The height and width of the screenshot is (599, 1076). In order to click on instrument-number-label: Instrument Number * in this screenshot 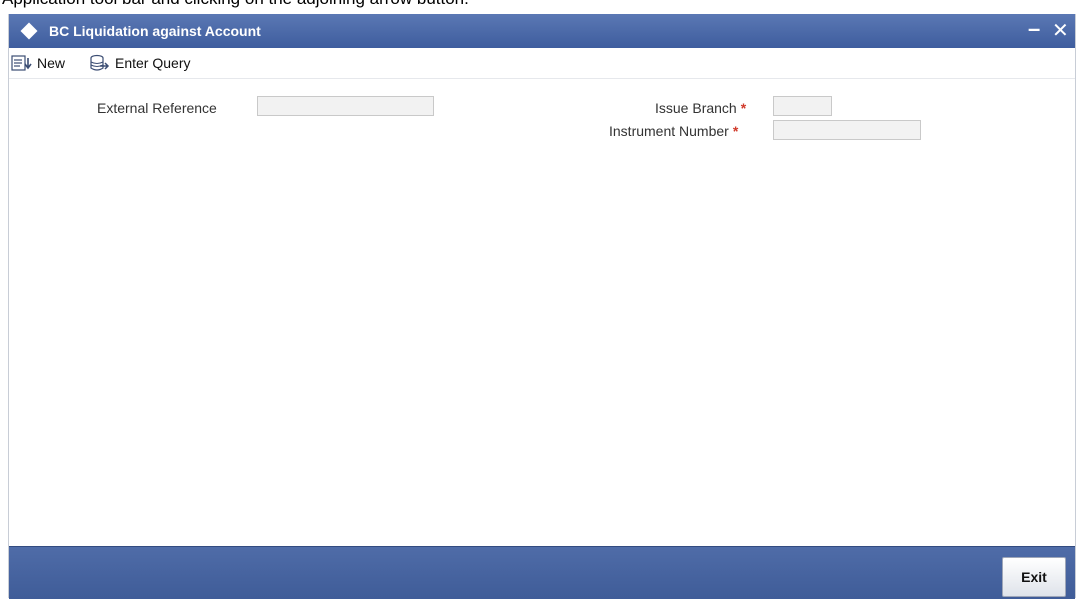, I will do `click(674, 131)`.